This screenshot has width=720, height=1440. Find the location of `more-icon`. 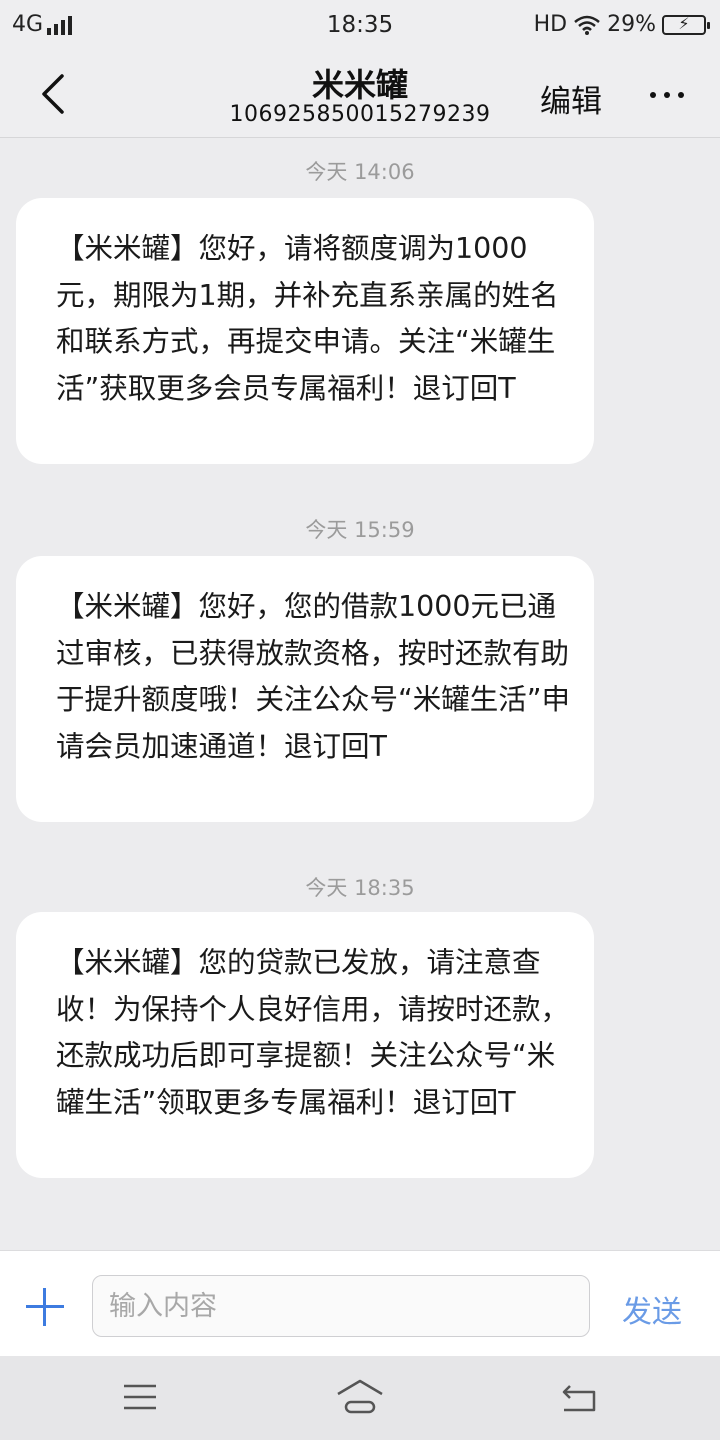

more-icon is located at coordinates (667, 95).